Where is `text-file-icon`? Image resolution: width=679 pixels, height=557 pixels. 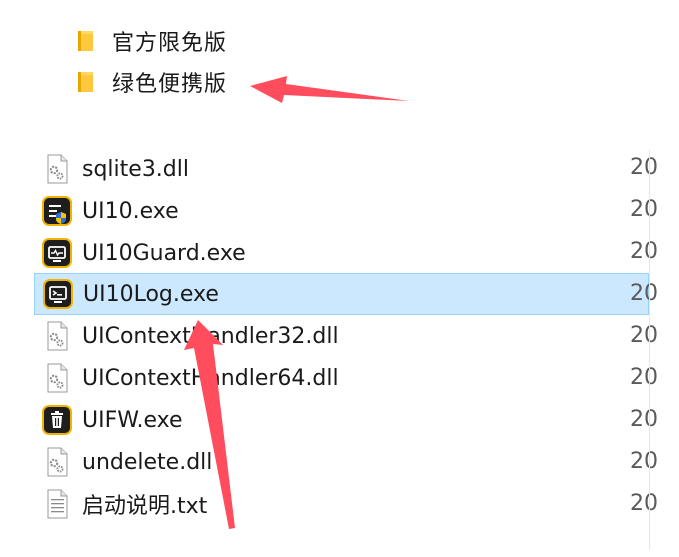
text-file-icon is located at coordinates (57, 504).